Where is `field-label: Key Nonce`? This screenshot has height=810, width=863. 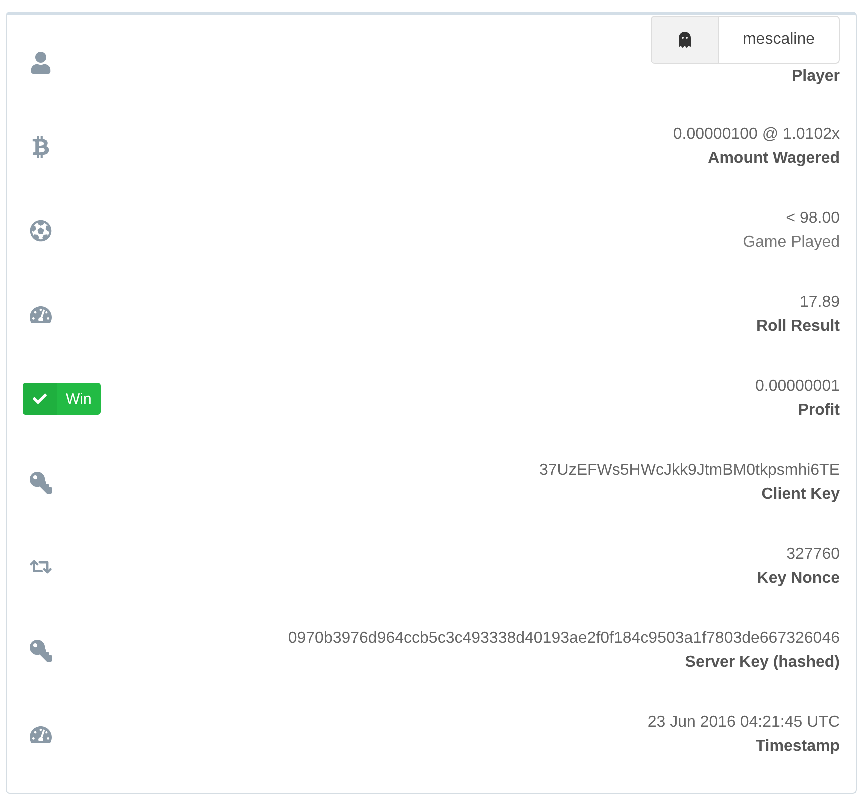
field-label: Key Nonce is located at coordinates (798, 579).